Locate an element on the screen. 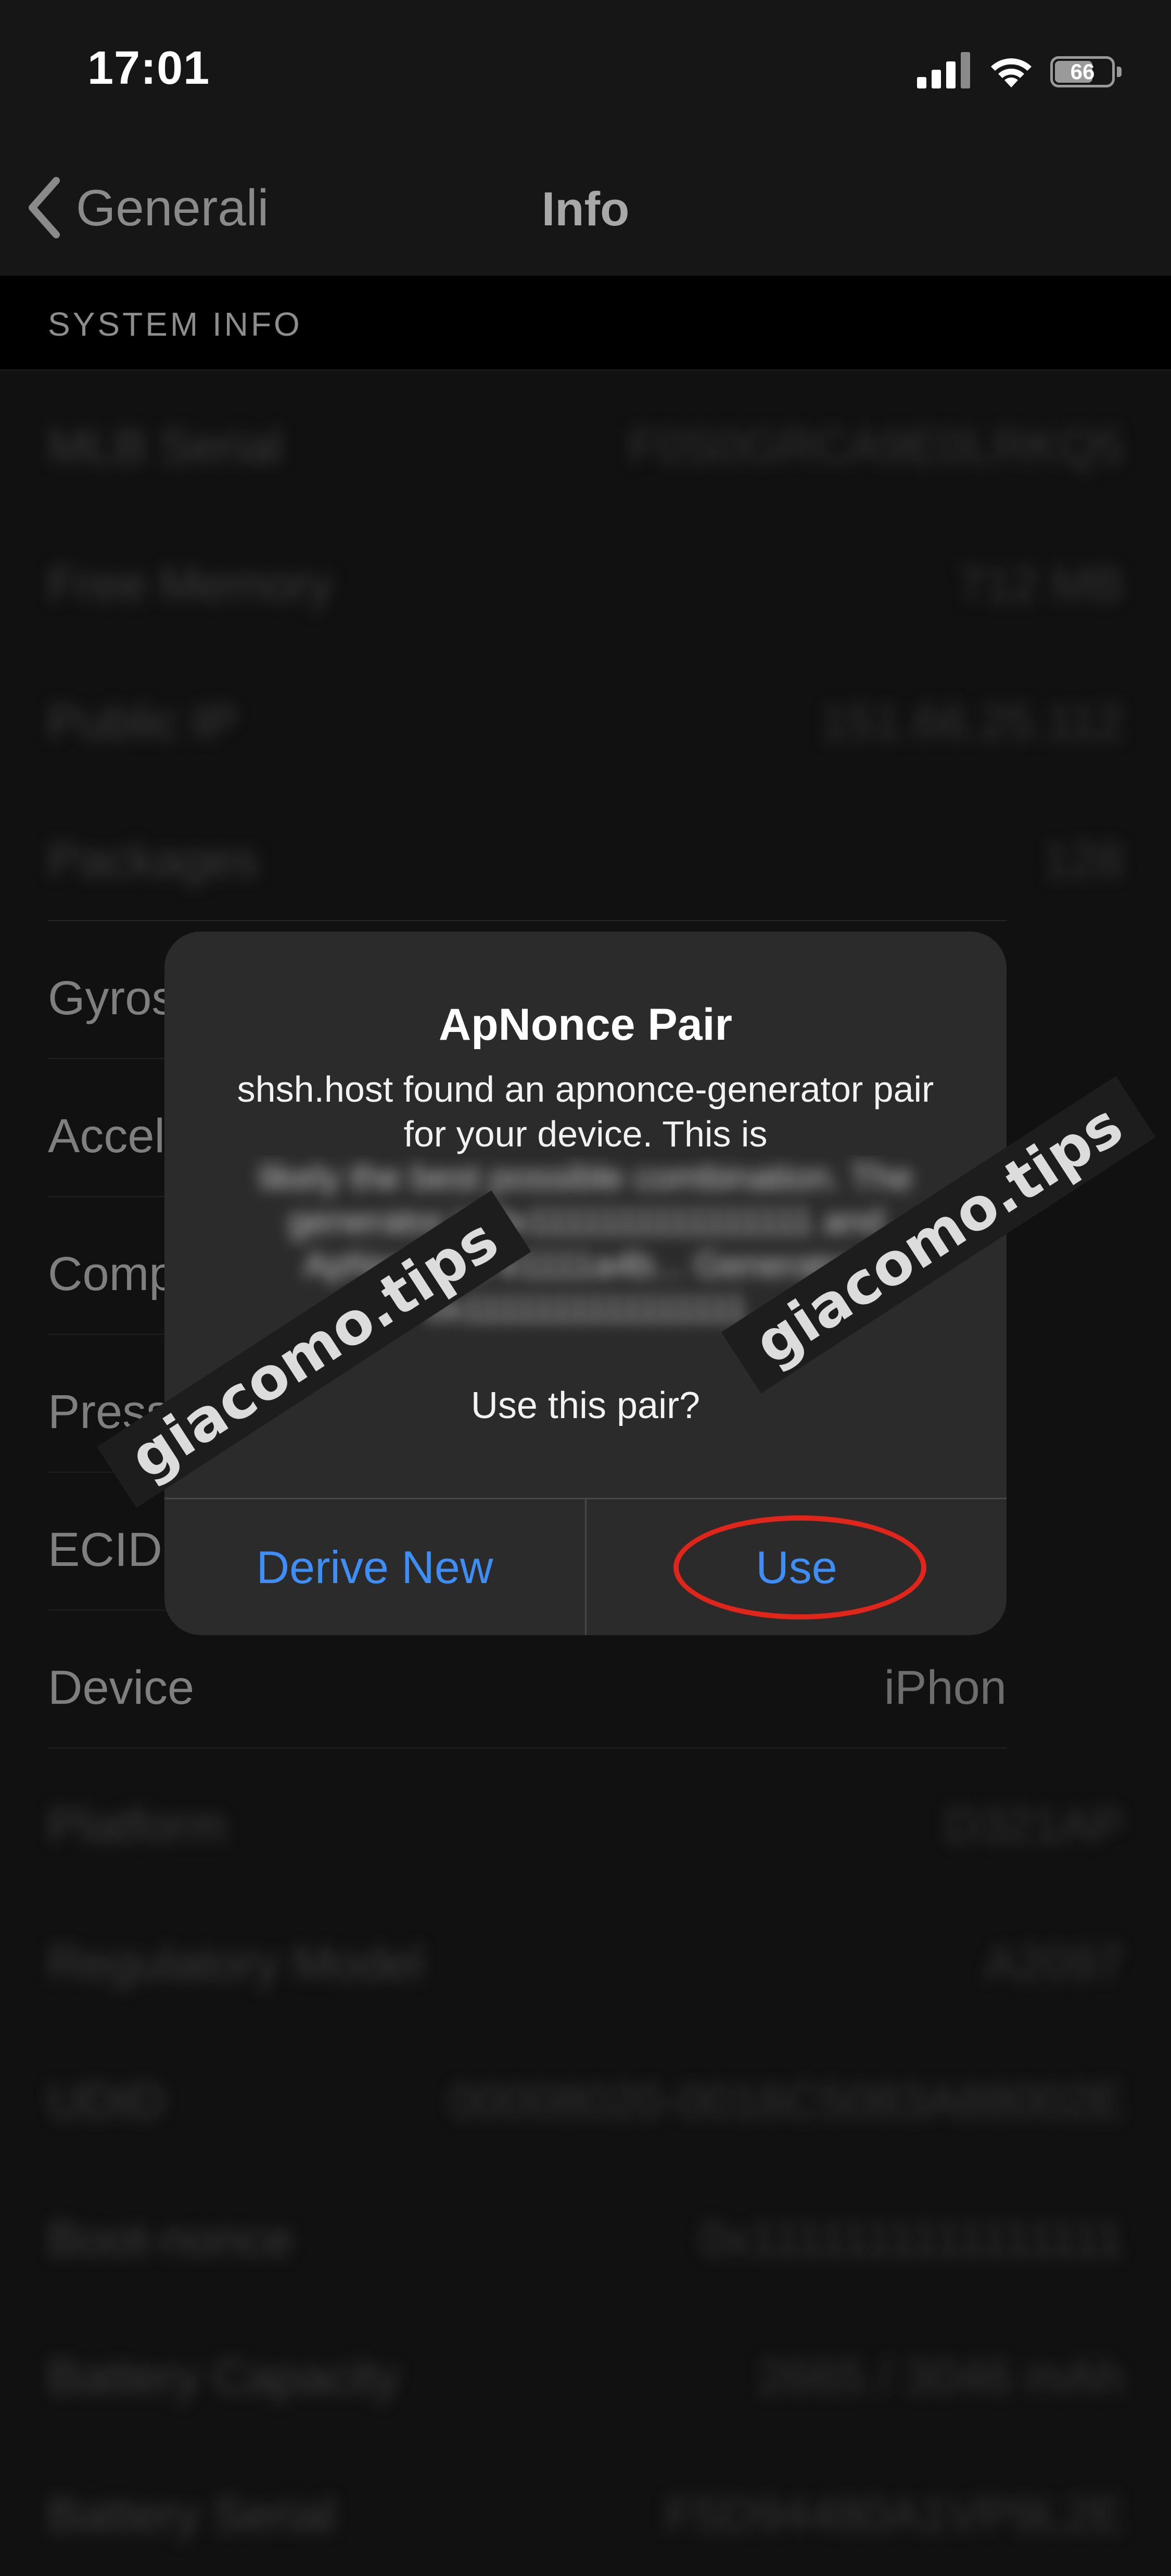 The image size is (1171, 2576). list-row-public-ip: Public IP 151.66.25.112 is located at coordinates (585, 714).